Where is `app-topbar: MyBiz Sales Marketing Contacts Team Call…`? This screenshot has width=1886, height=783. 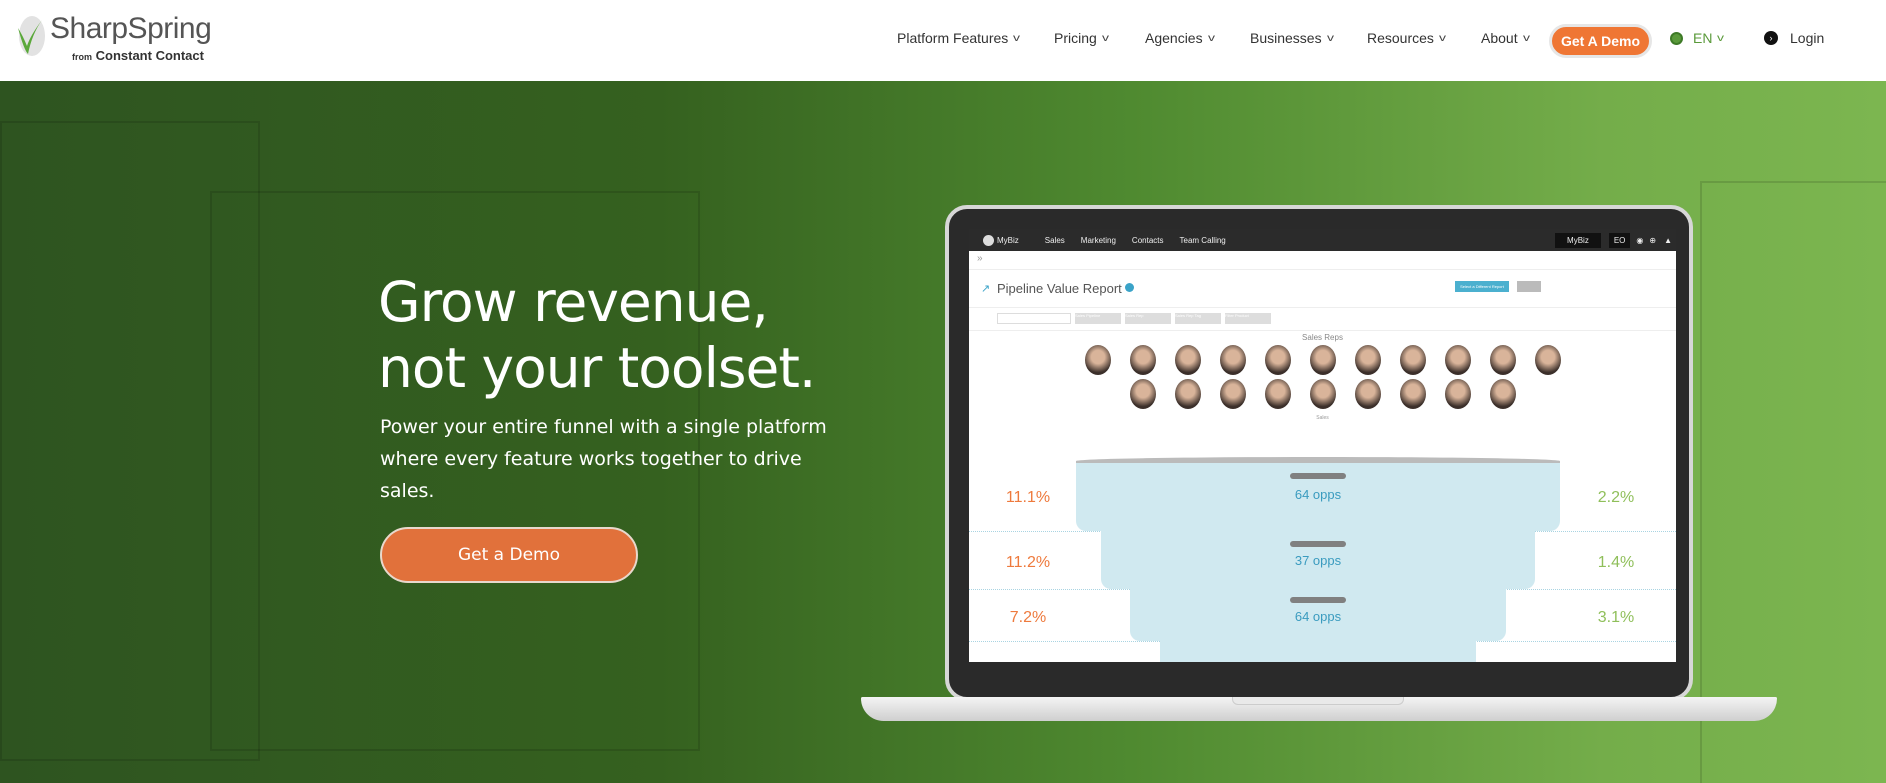
app-topbar: MyBiz Sales Marketing Contacts Team Call… is located at coordinates (1322, 240).